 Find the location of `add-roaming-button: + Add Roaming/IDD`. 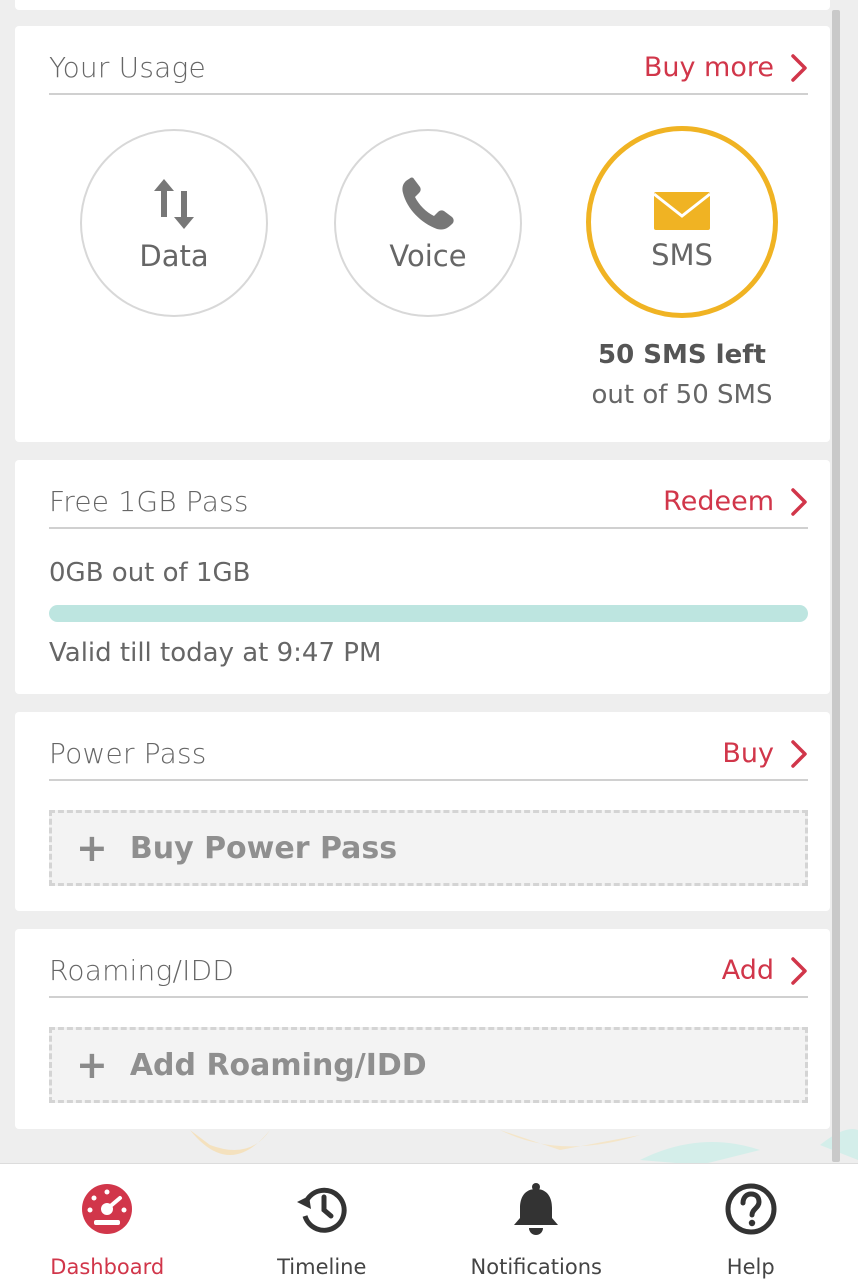

add-roaming-button: + Add Roaming/IDD is located at coordinates (428, 1065).